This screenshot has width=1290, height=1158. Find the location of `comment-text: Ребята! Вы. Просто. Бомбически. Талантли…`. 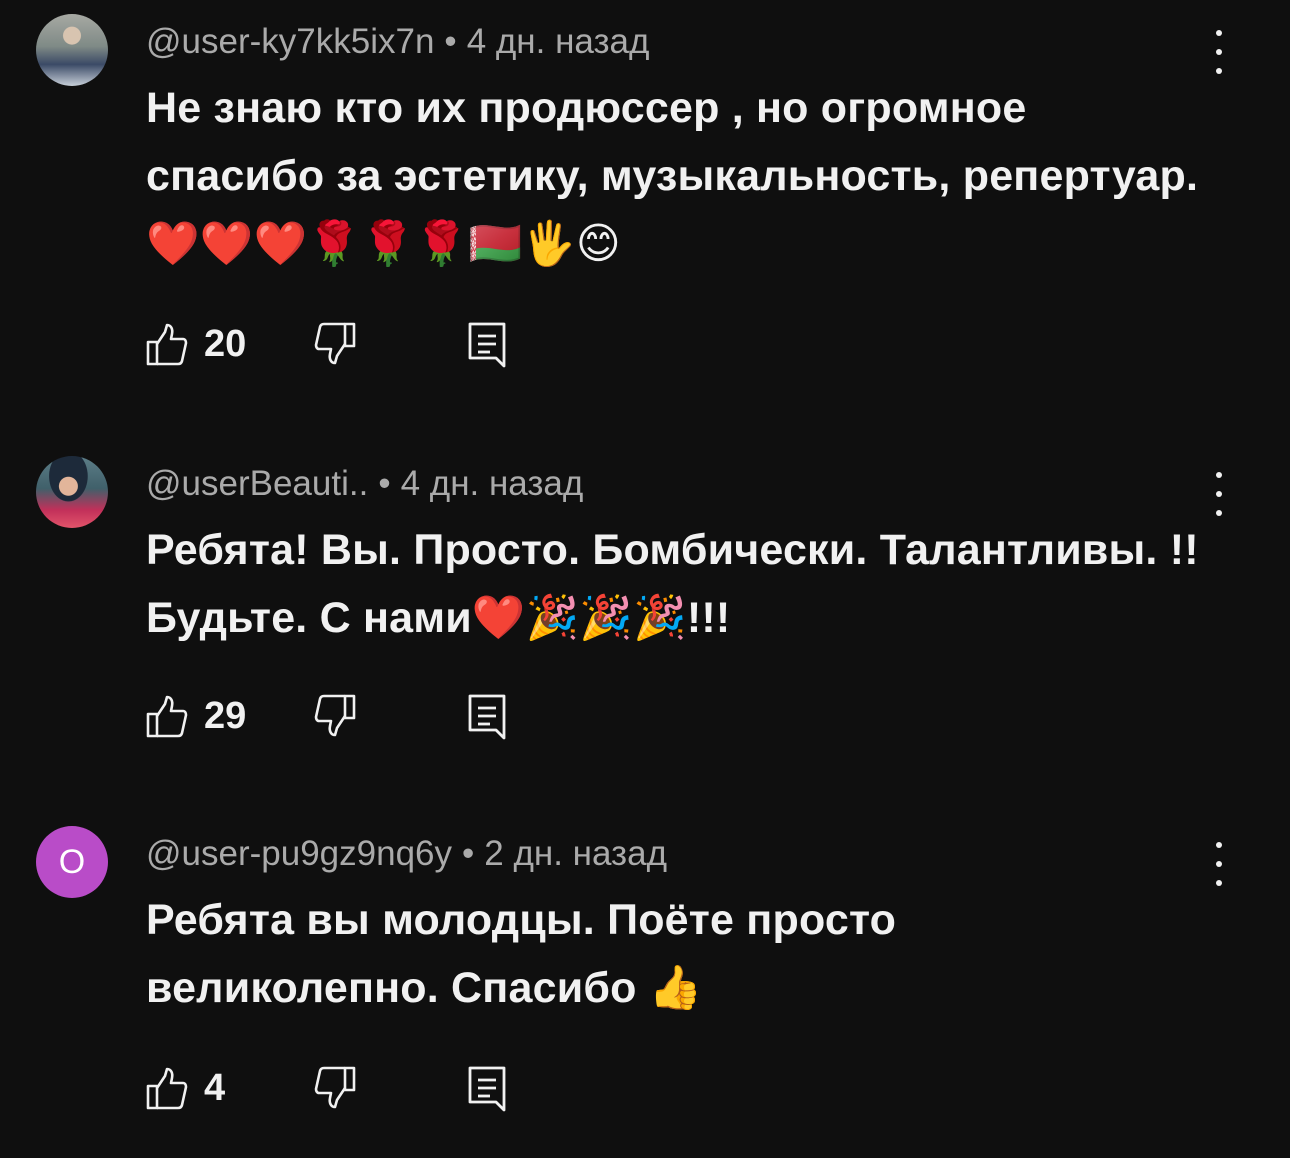

comment-text: Ребята! Вы. Просто. Бомбически. Талантли… is located at coordinates (672, 584).